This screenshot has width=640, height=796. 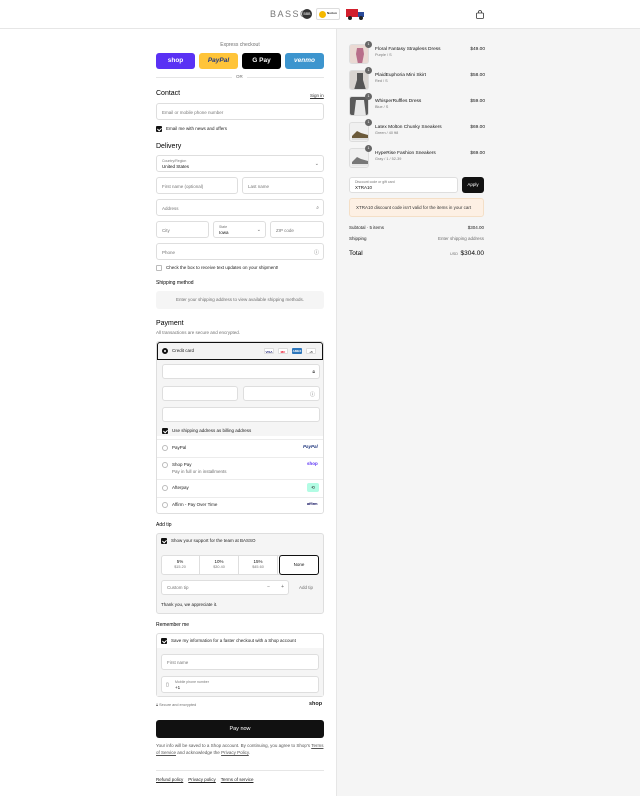 I want to click on afterpay-radio, so click(x=165, y=488).